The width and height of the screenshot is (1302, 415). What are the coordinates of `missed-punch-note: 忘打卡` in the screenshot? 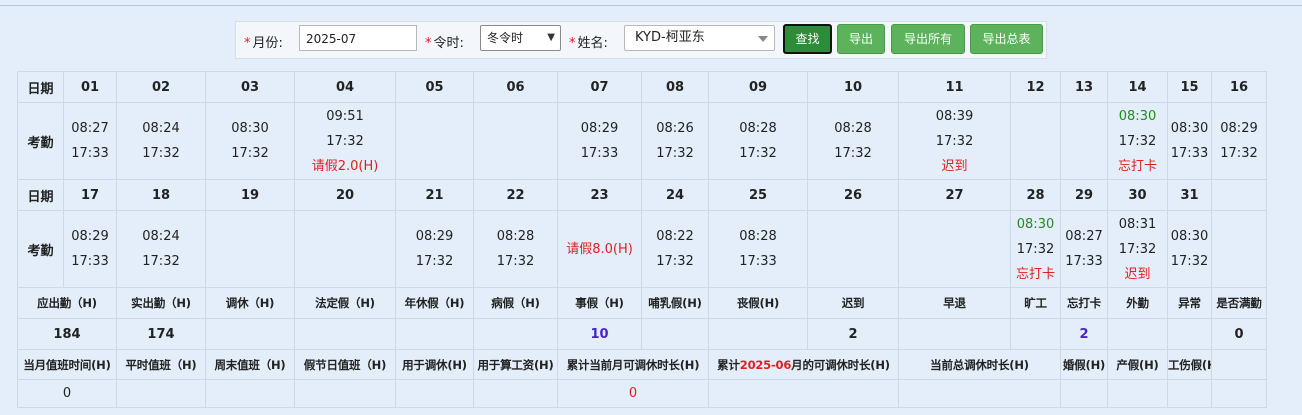 It's located at (1035, 274).